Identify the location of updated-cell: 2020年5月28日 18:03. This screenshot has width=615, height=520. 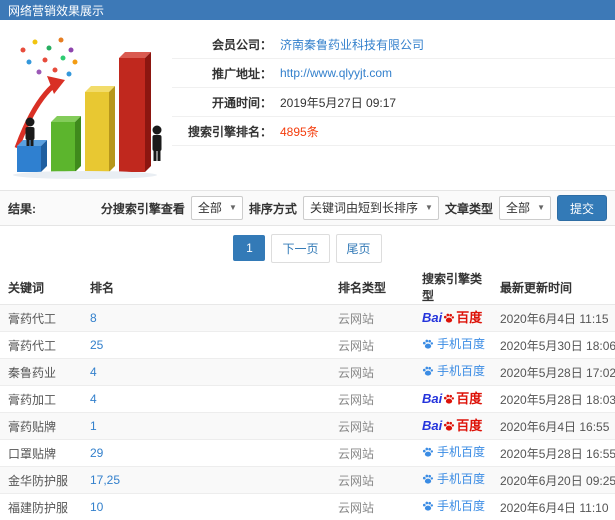
(557, 399).